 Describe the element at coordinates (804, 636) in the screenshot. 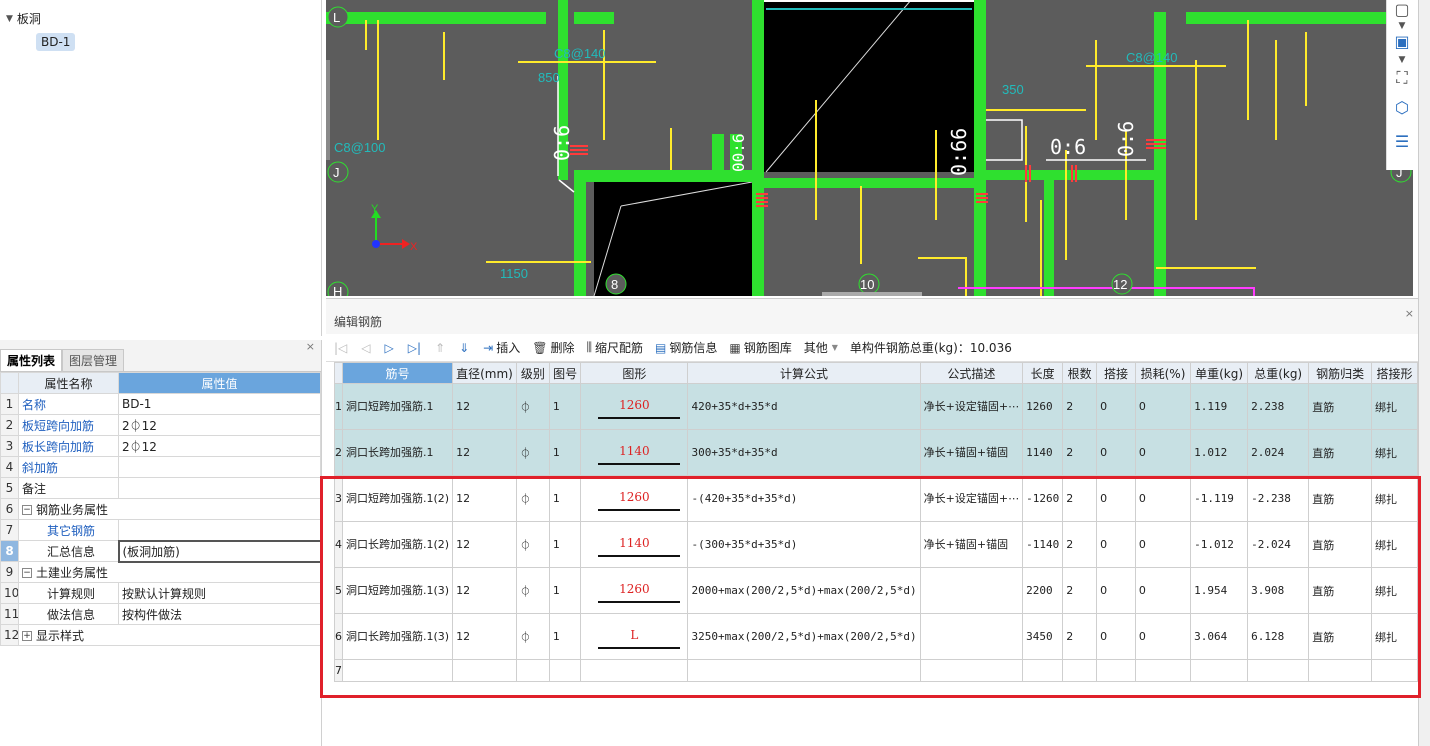

I see `rebar-cell-formula: 3250+max(200/2,5*d)+max(200/2,5*d)` at that location.